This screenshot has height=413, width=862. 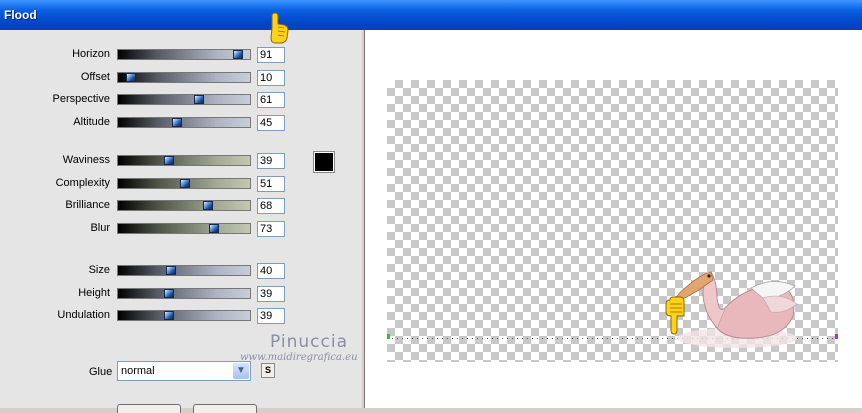 I want to click on param-row-altitude: Altitude 45, so click(x=181, y=122).